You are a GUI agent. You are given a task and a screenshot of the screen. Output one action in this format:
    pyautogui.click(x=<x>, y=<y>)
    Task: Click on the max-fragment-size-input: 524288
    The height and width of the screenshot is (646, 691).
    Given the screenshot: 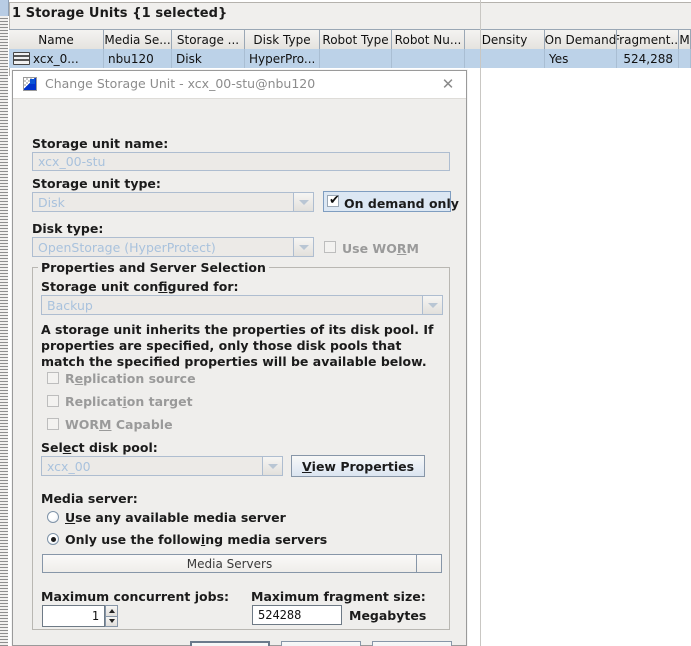 What is the action you would take?
    pyautogui.click(x=297, y=615)
    